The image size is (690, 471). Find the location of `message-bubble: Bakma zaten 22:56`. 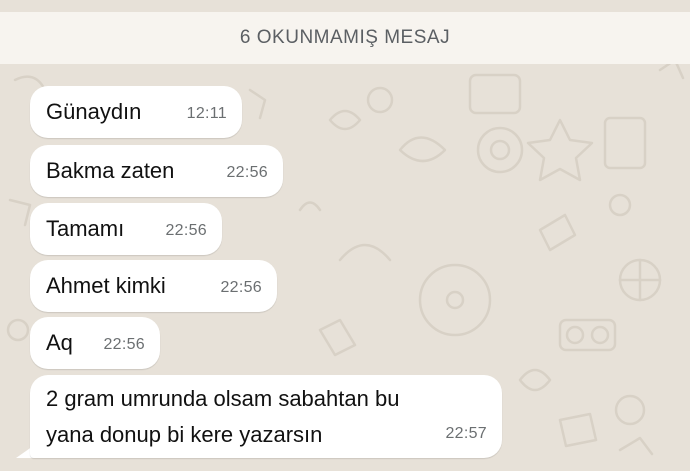

message-bubble: Bakma zaten 22:56 is located at coordinates (156, 171).